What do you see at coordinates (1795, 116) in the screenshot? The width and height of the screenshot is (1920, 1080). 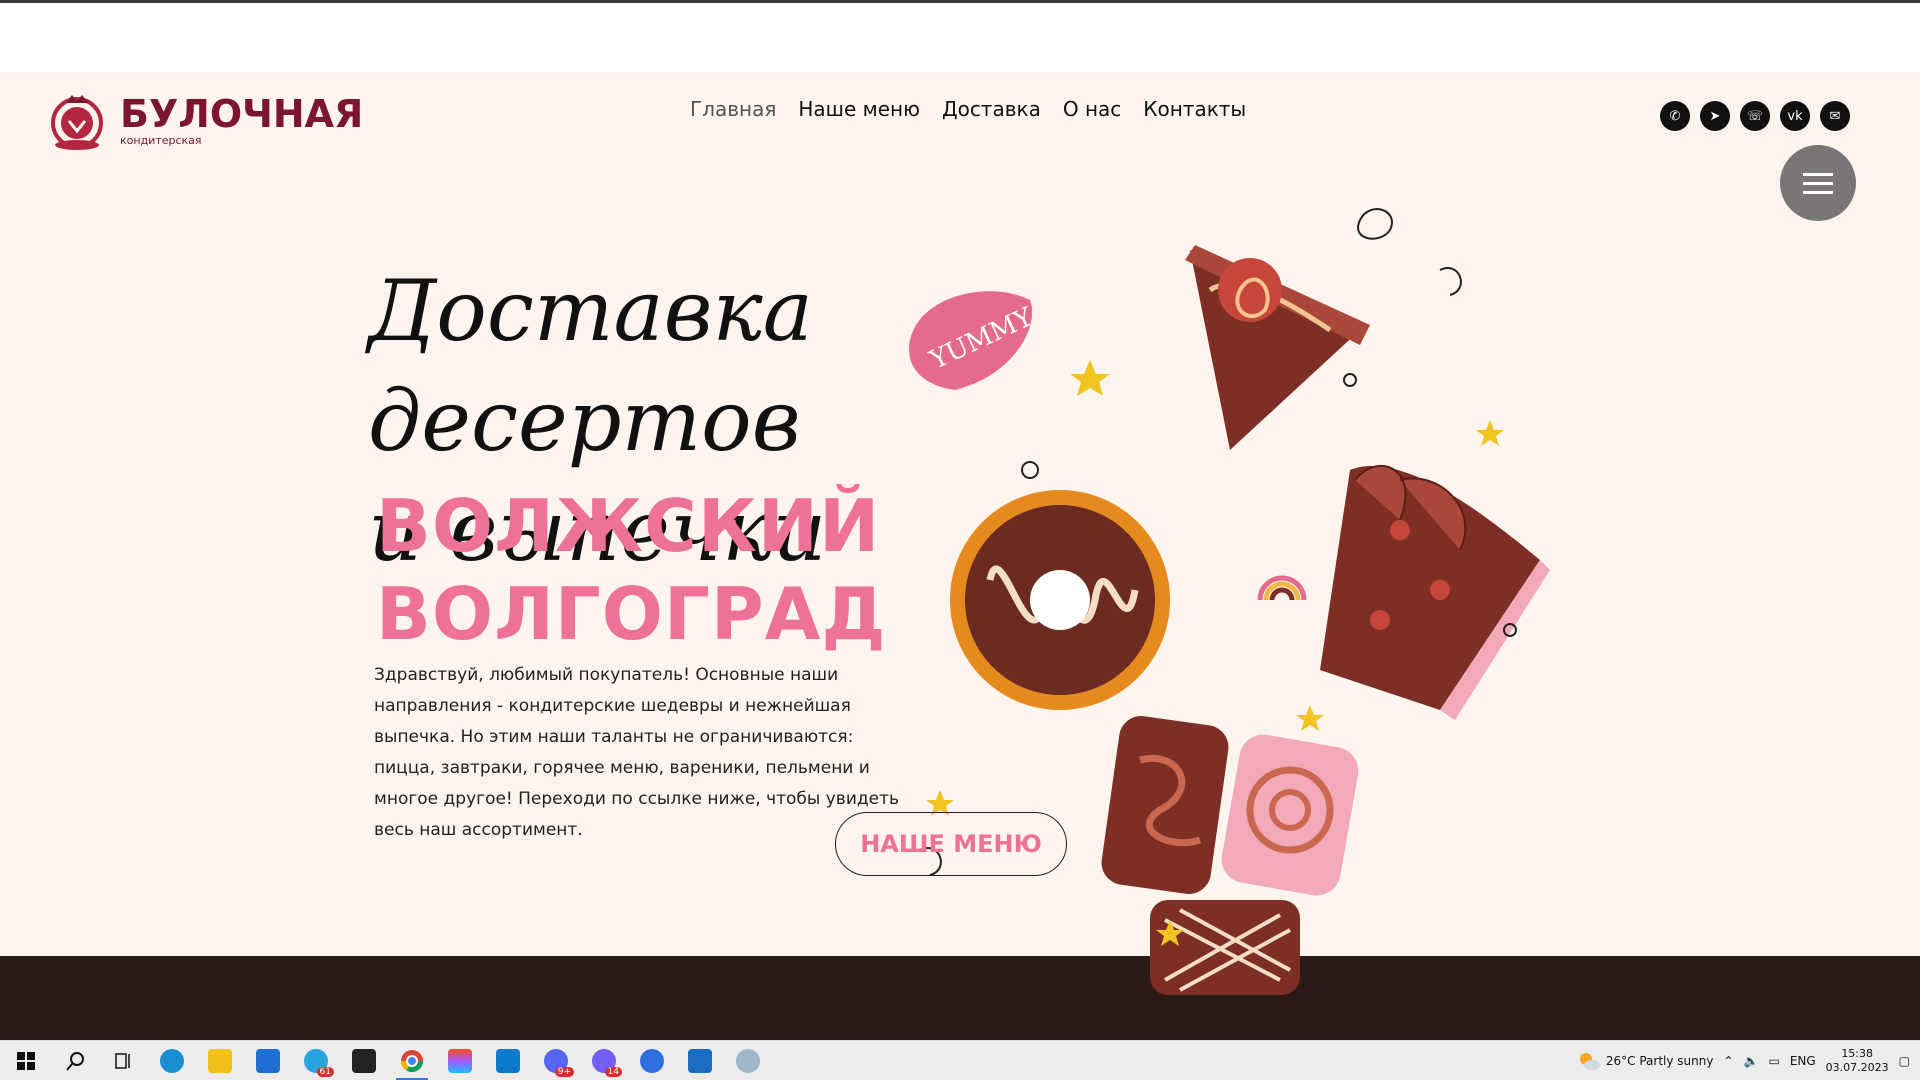 I see `vk-icon: vk` at bounding box center [1795, 116].